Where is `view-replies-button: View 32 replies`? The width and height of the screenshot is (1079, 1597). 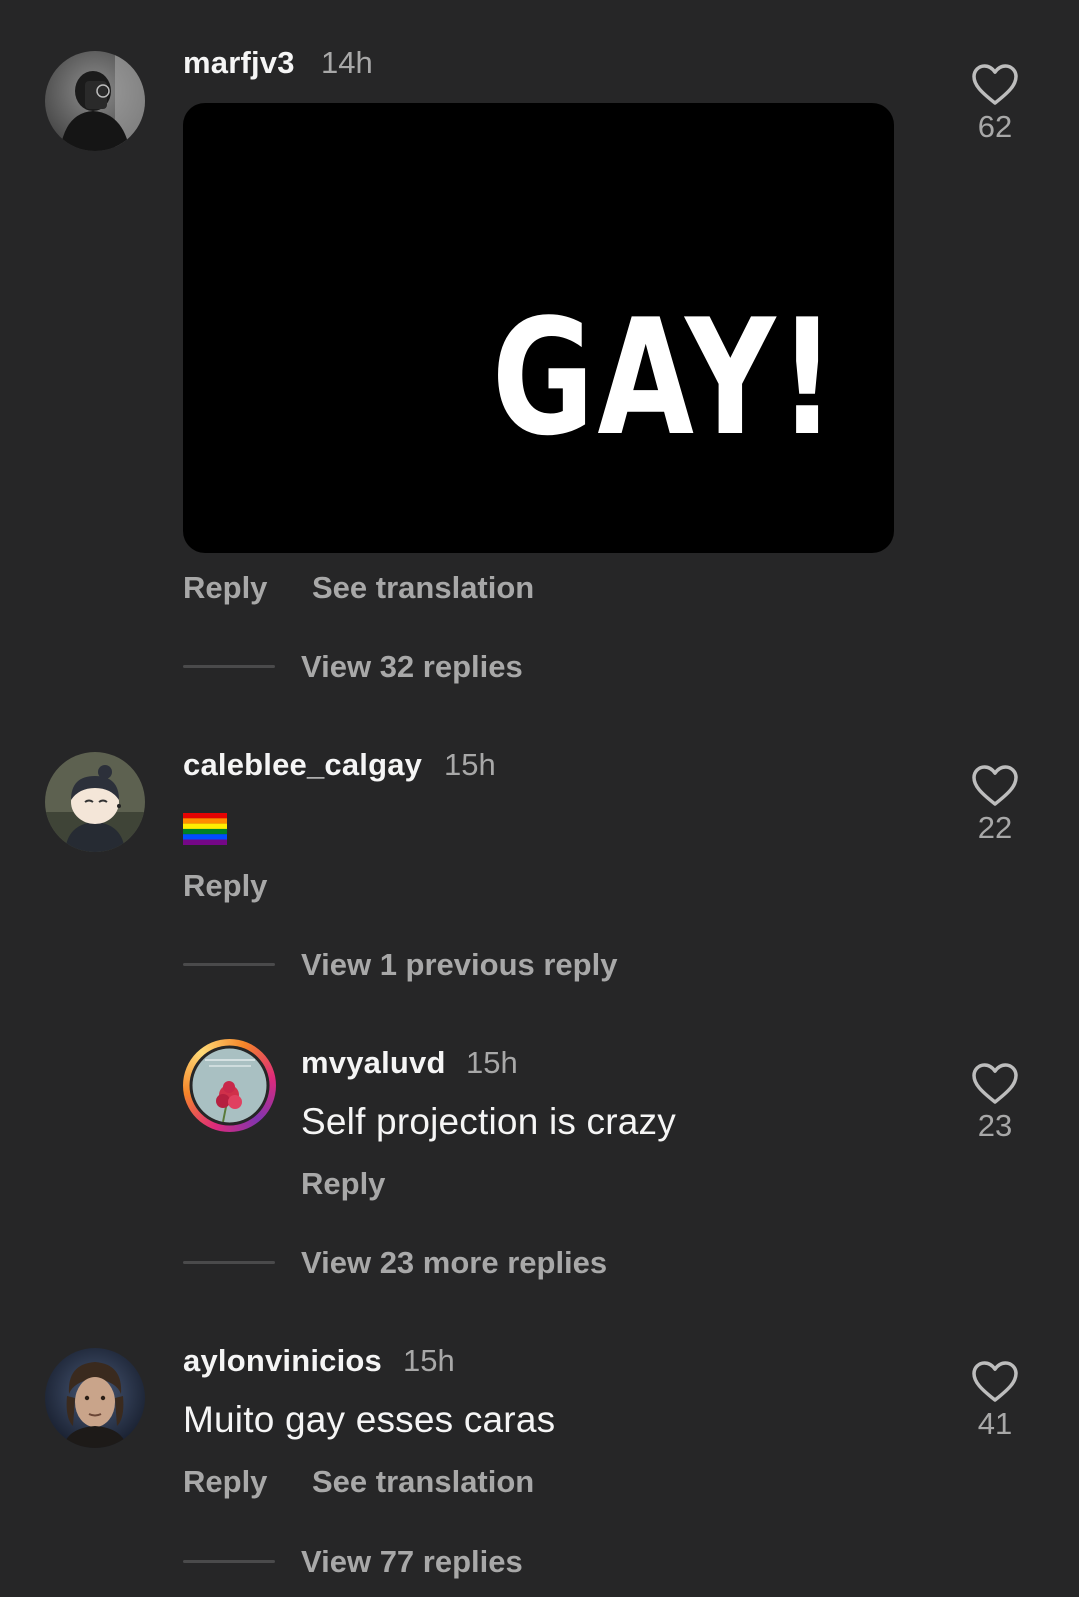 view-replies-button: View 32 replies is located at coordinates (412, 667).